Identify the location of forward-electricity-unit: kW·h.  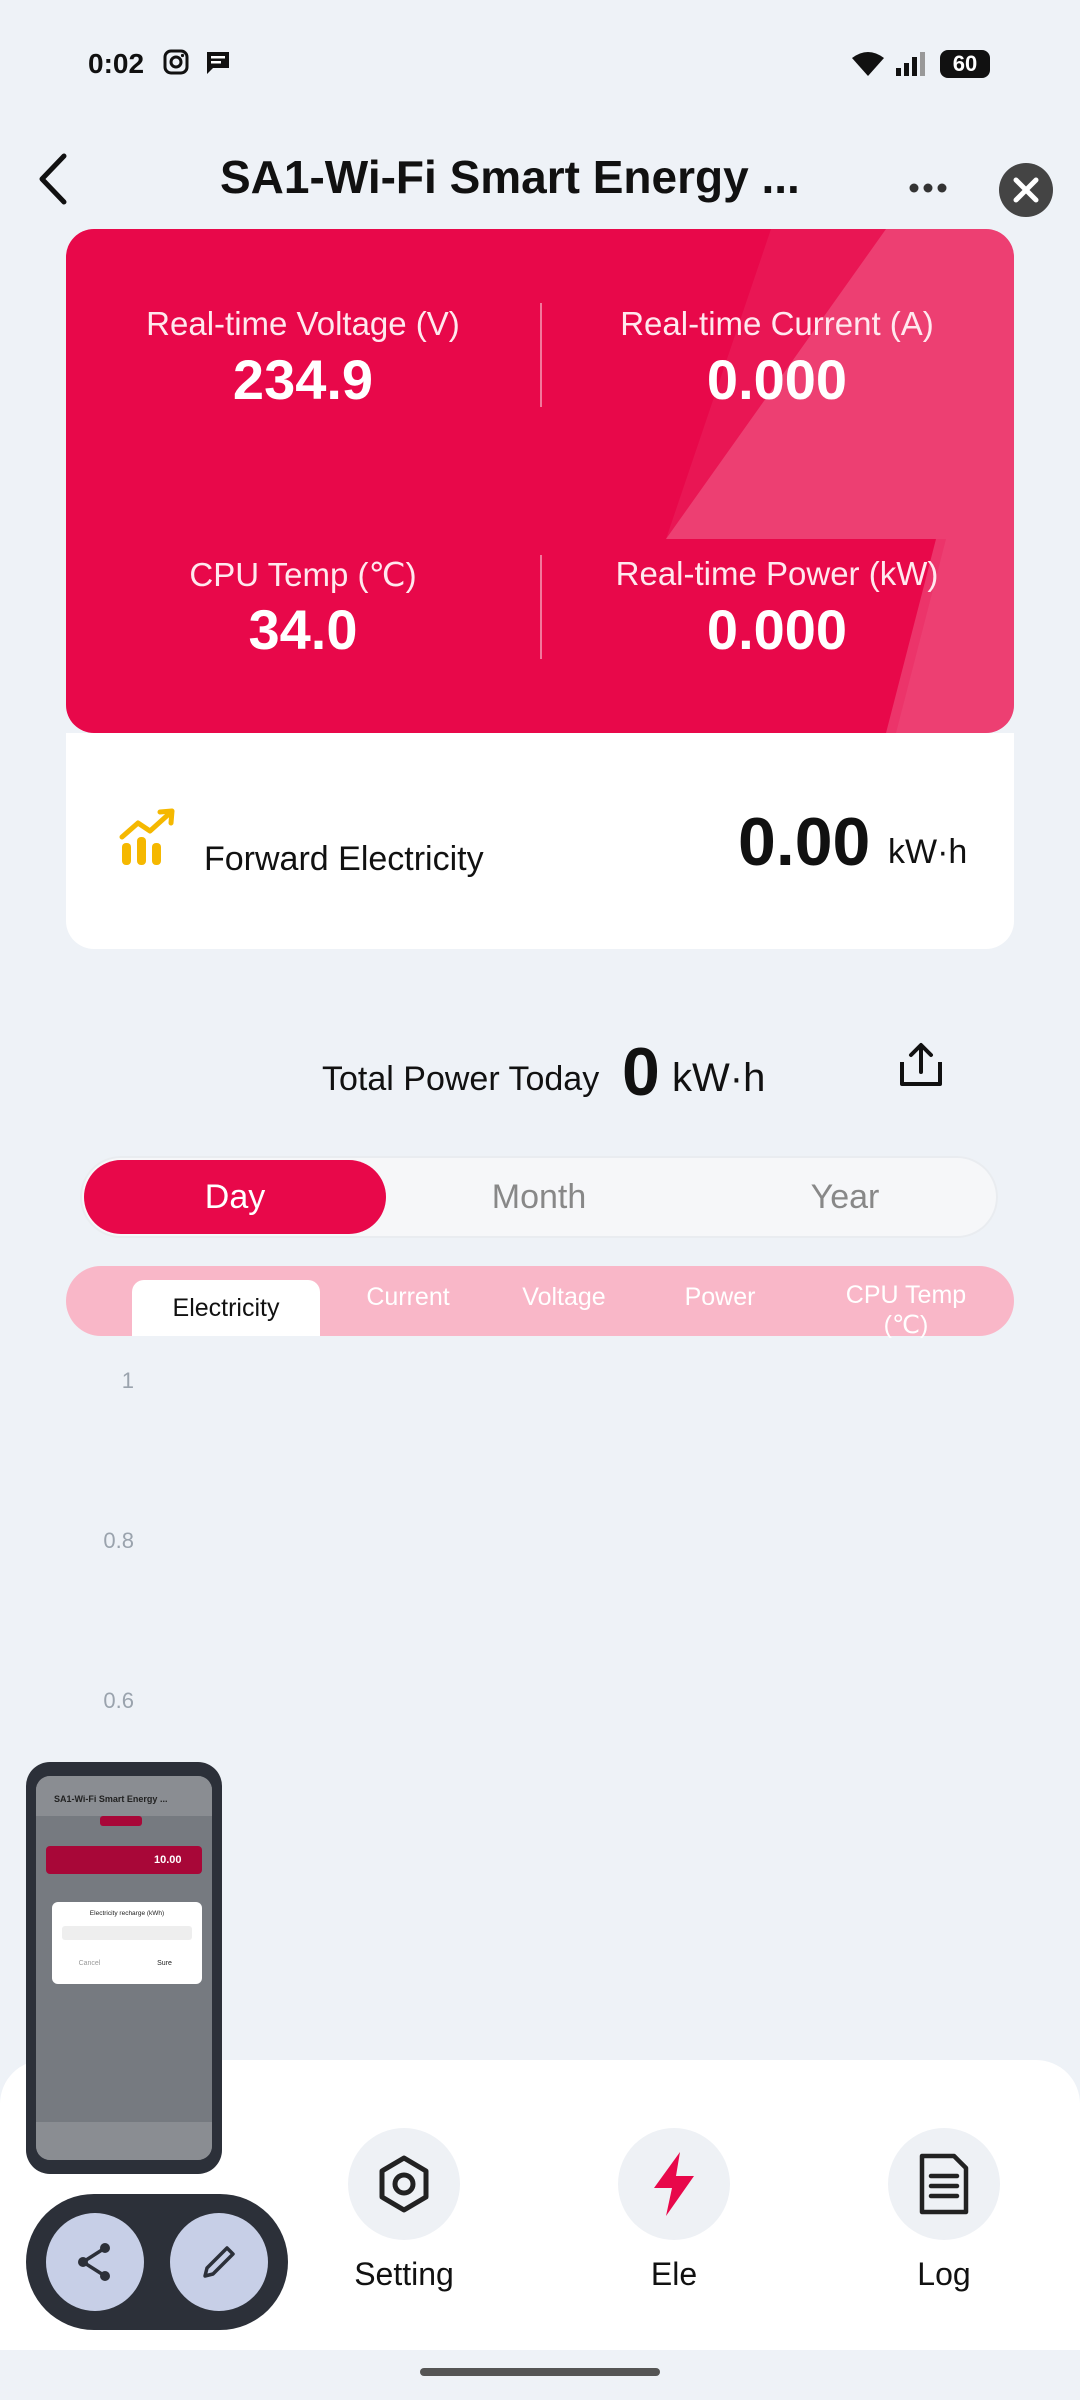
(928, 852).